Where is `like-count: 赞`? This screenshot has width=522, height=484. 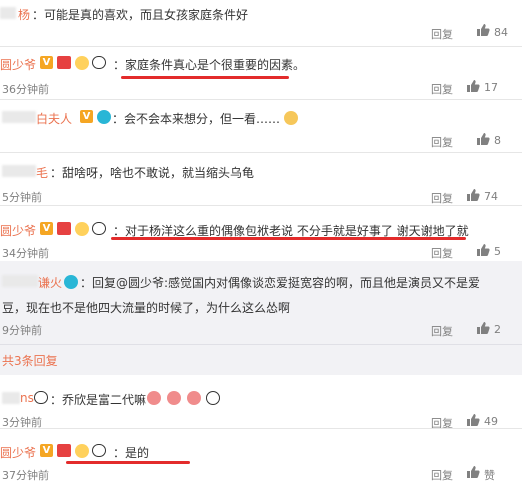 like-count: 赞 is located at coordinates (489, 475).